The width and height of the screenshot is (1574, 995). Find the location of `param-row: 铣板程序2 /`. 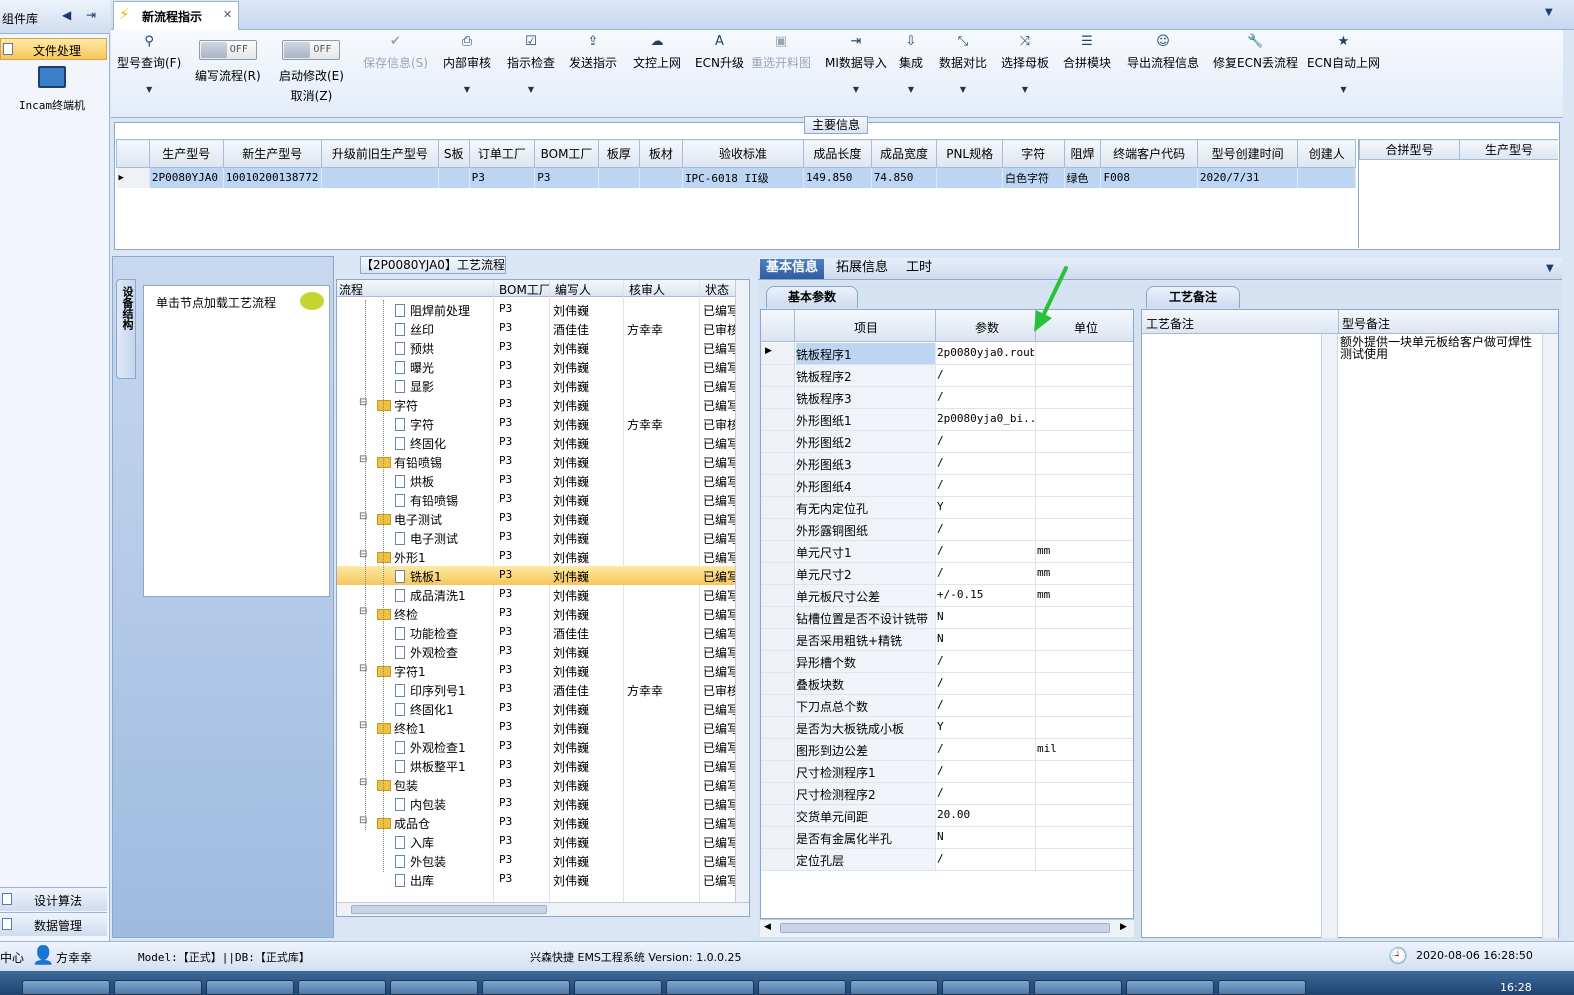

param-row: 铣板程序2 / is located at coordinates (947, 376).